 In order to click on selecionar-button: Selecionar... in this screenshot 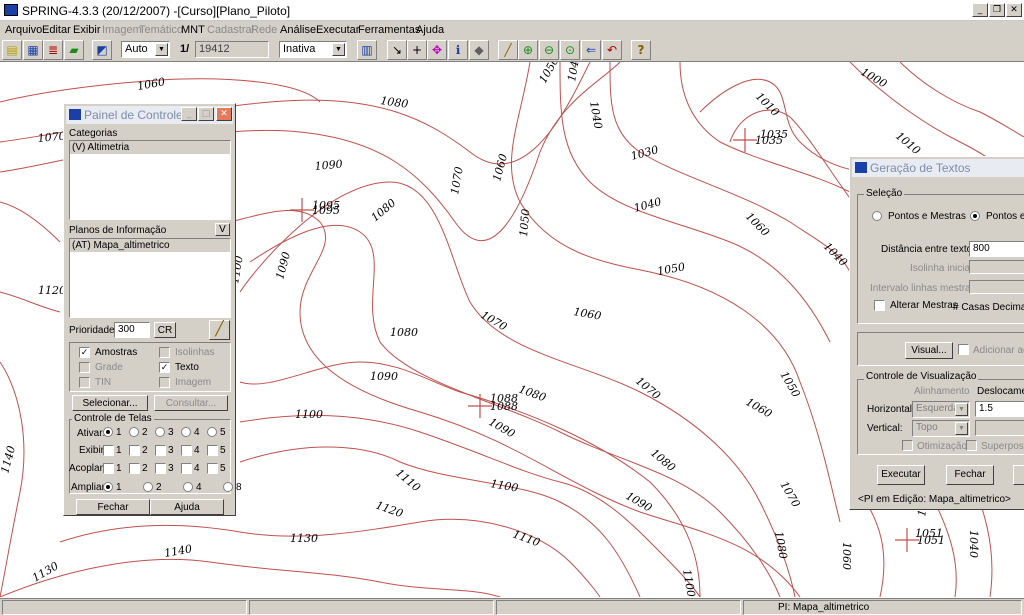, I will do `click(110, 403)`.